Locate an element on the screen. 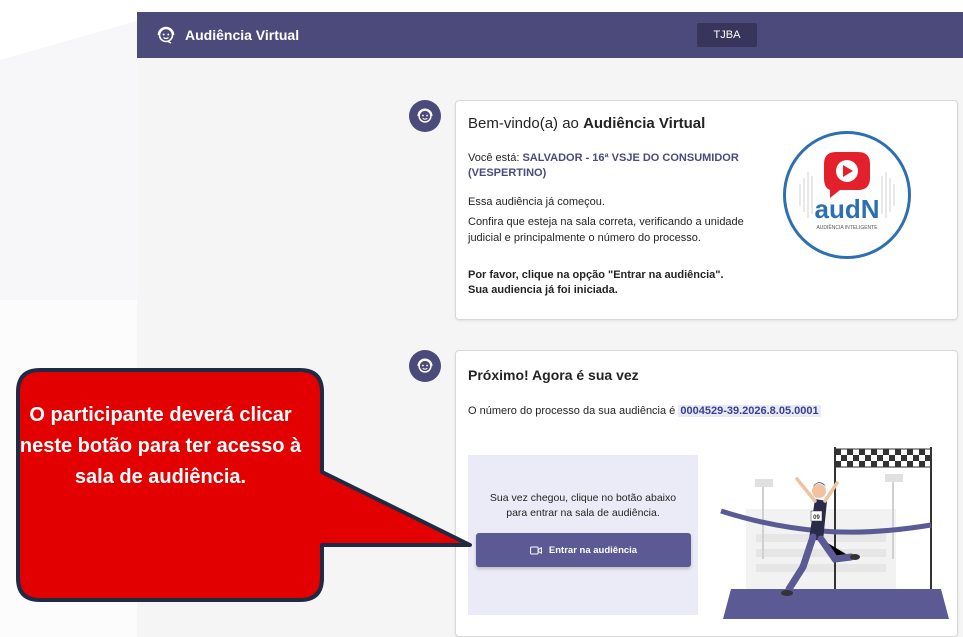 This screenshot has height=637, width=963. headset-bot-icon is located at coordinates (166, 35).